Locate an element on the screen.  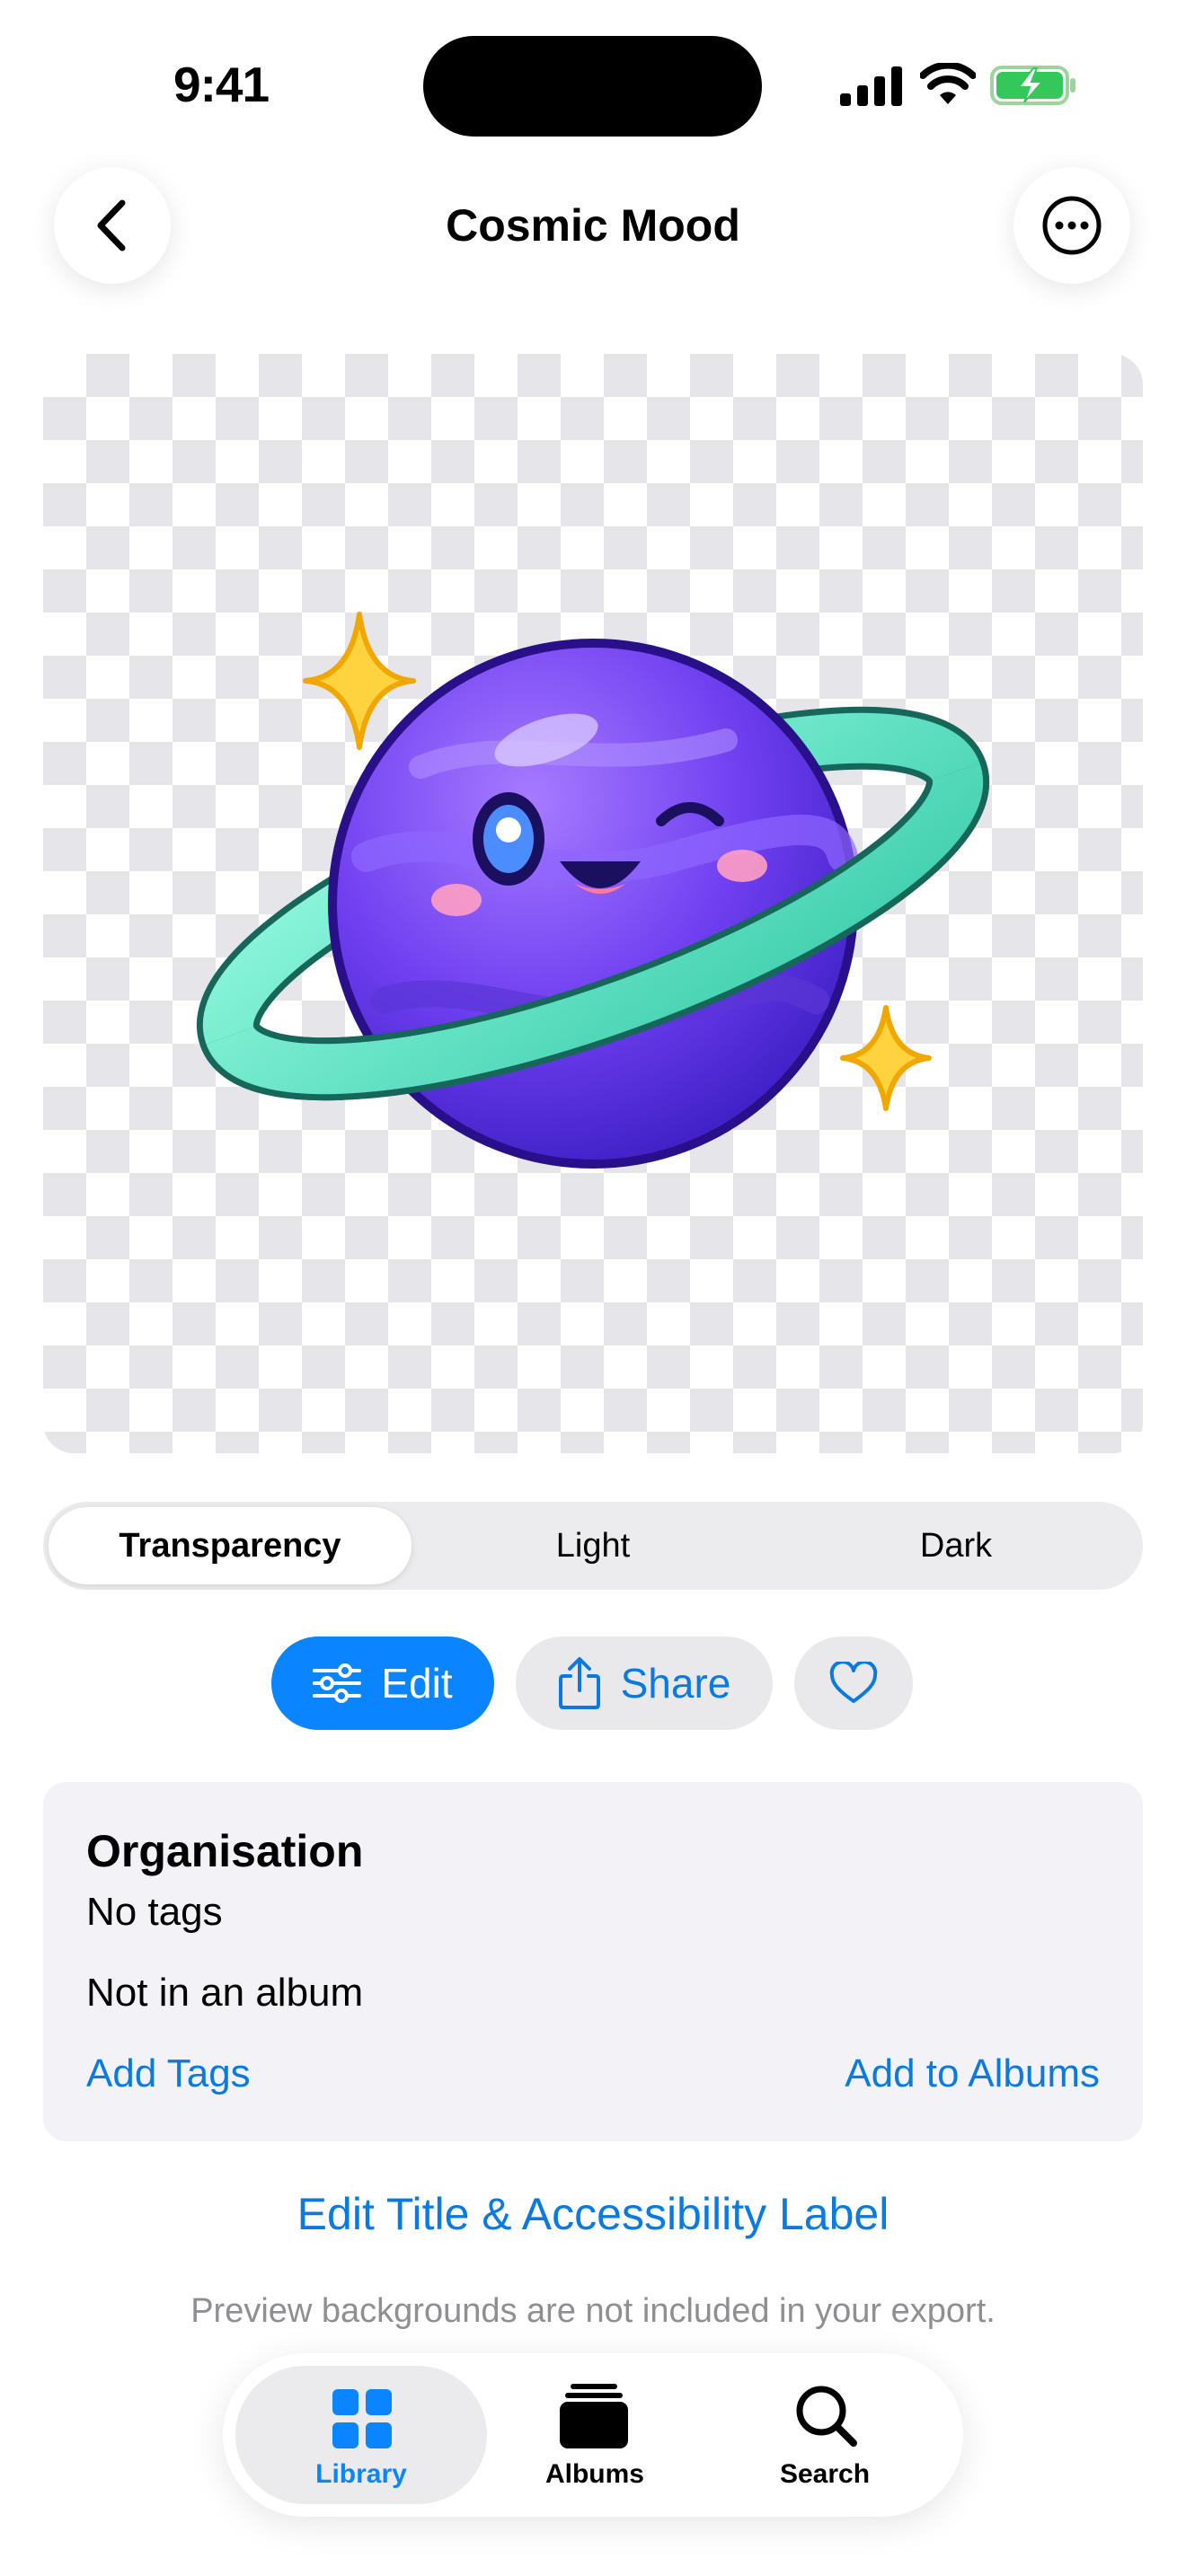
sliders-icon is located at coordinates (337, 1683).